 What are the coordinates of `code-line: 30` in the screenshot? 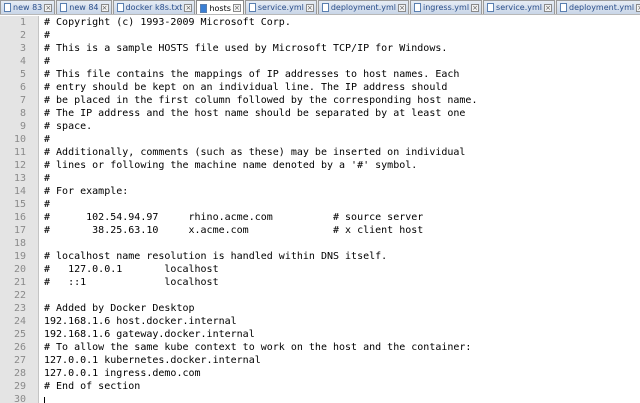 It's located at (320, 398).